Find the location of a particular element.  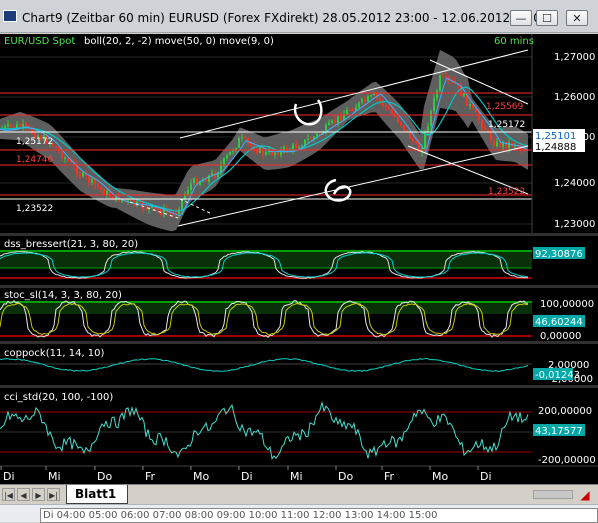

cci-tick-label: -200,00000 is located at coordinates (567, 460).